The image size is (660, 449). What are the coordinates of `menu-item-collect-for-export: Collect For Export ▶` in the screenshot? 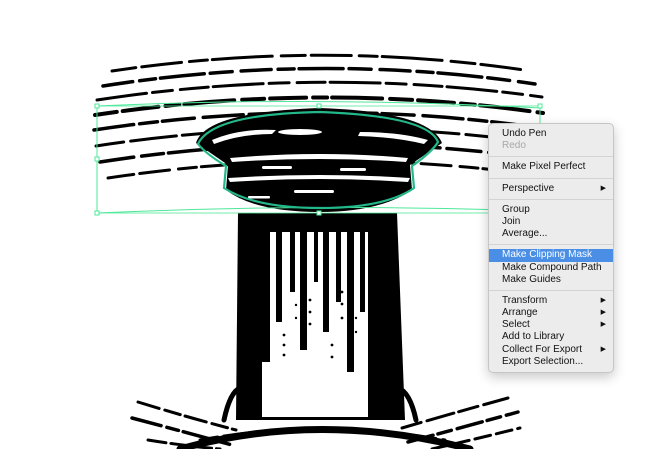 It's located at (551, 350).